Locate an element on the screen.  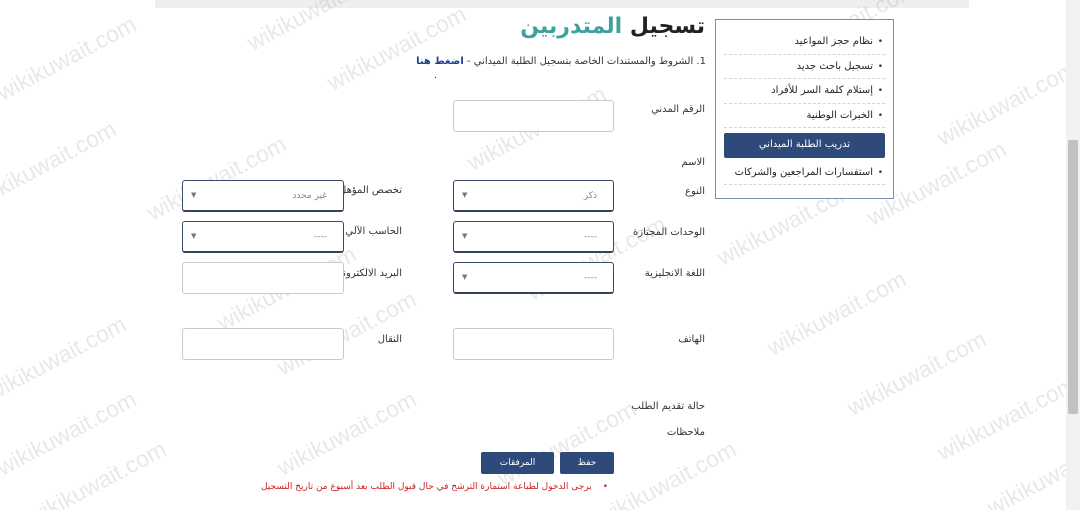
sidebar-item-label: تدريب الطلبة الميداني is located at coordinates (804, 144).